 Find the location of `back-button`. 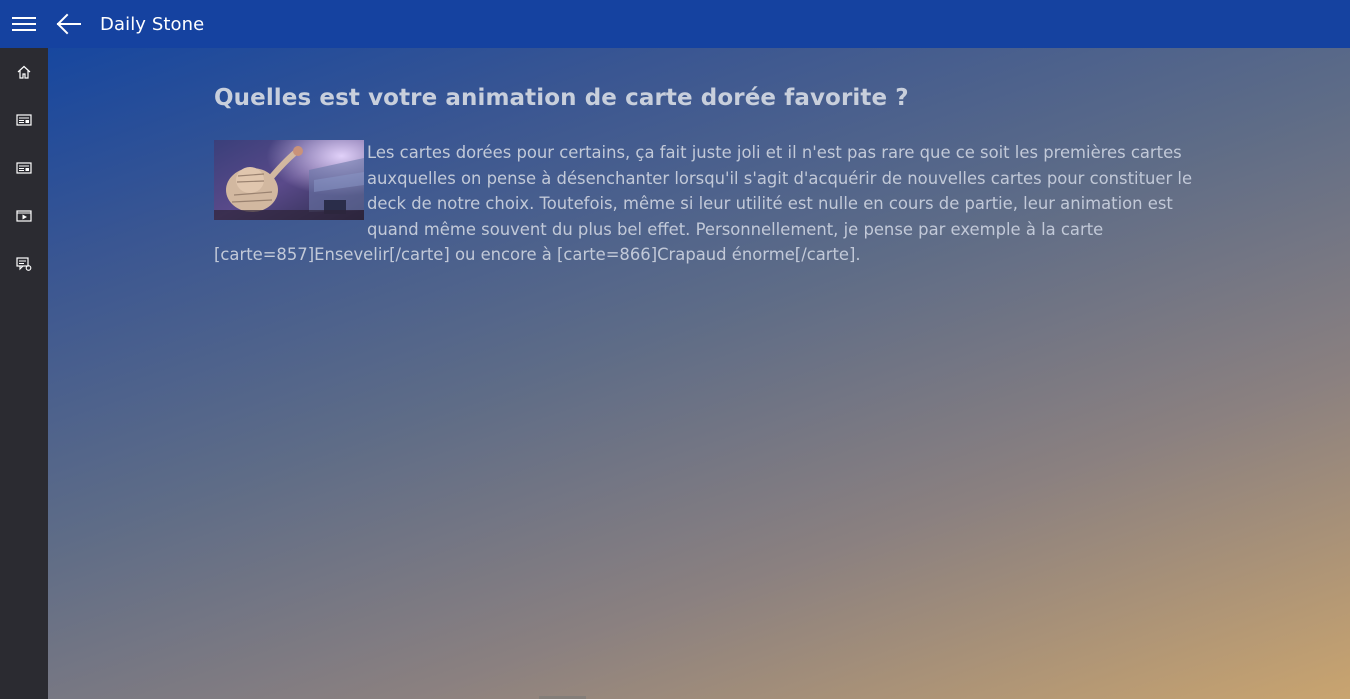

back-button is located at coordinates (68, 24).